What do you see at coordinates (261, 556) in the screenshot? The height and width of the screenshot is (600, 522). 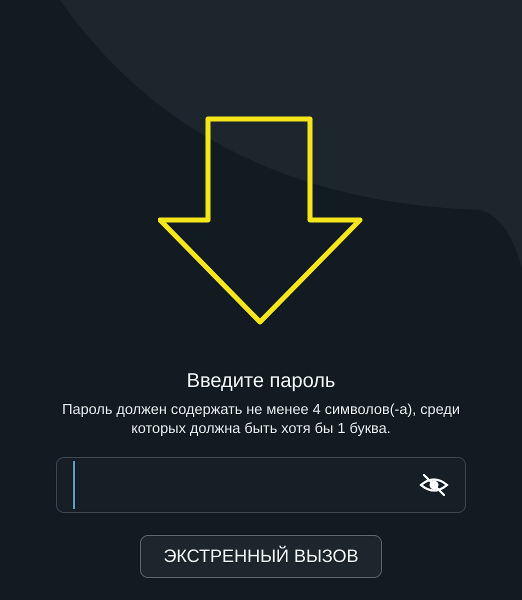 I see `emergency-call-button: ЭКСТРЕННЫЙ ВЫЗОВ` at bounding box center [261, 556].